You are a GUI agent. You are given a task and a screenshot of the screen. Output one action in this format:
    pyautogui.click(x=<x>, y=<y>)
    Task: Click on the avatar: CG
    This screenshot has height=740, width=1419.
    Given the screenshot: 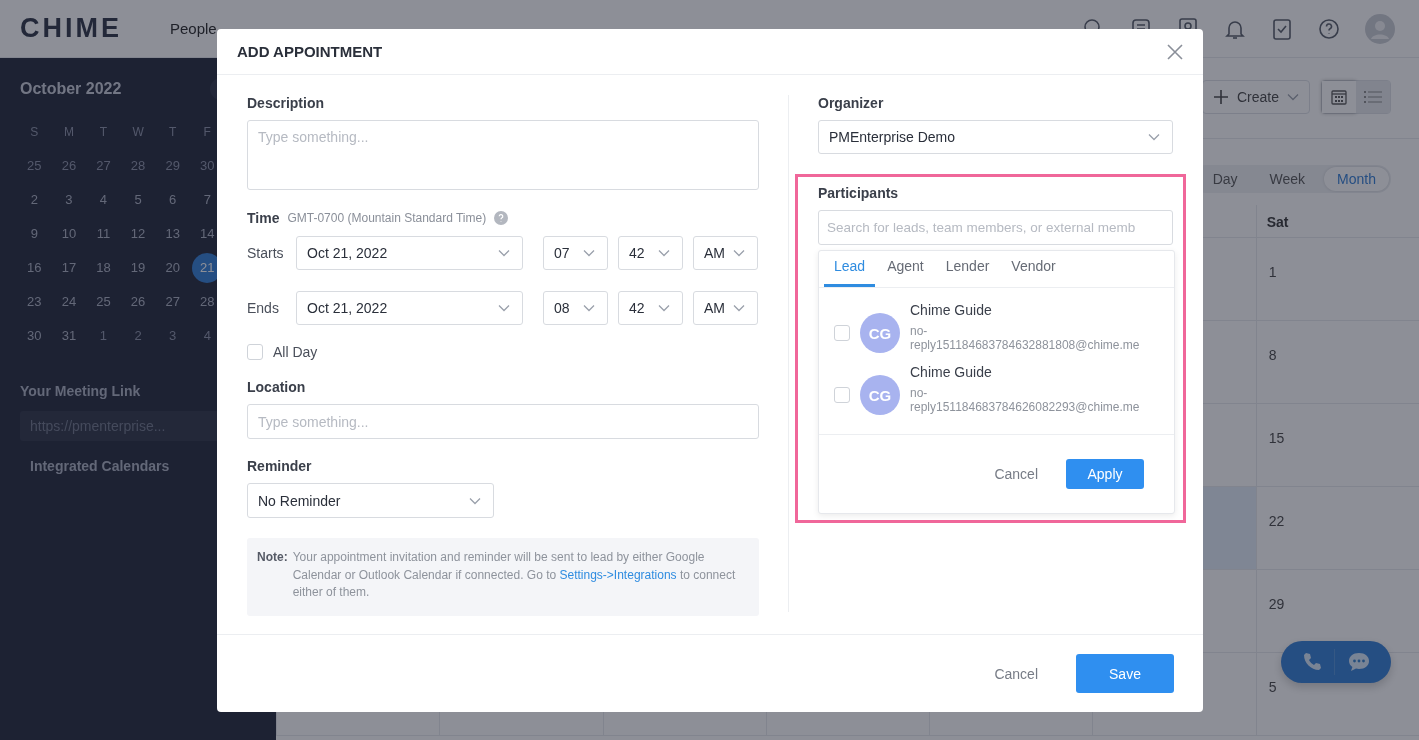 What is the action you would take?
    pyautogui.click(x=880, y=395)
    